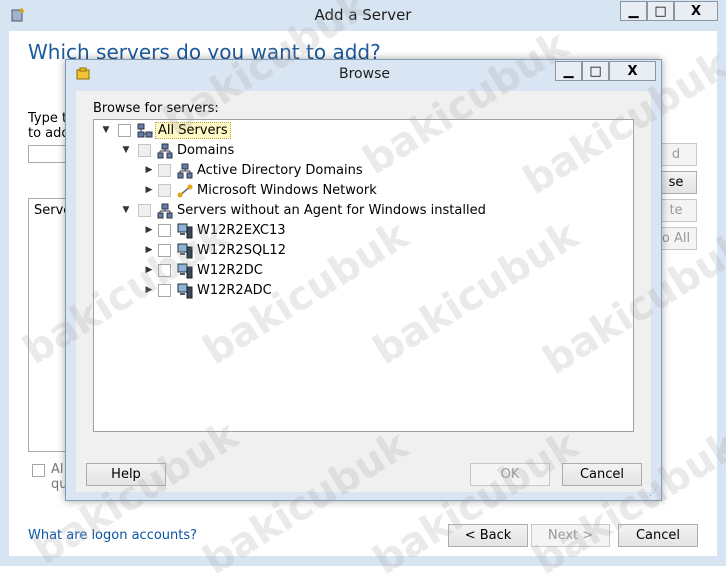  I want to click on tree-node-server: ▶ W12R2ADC, so click(363, 291).